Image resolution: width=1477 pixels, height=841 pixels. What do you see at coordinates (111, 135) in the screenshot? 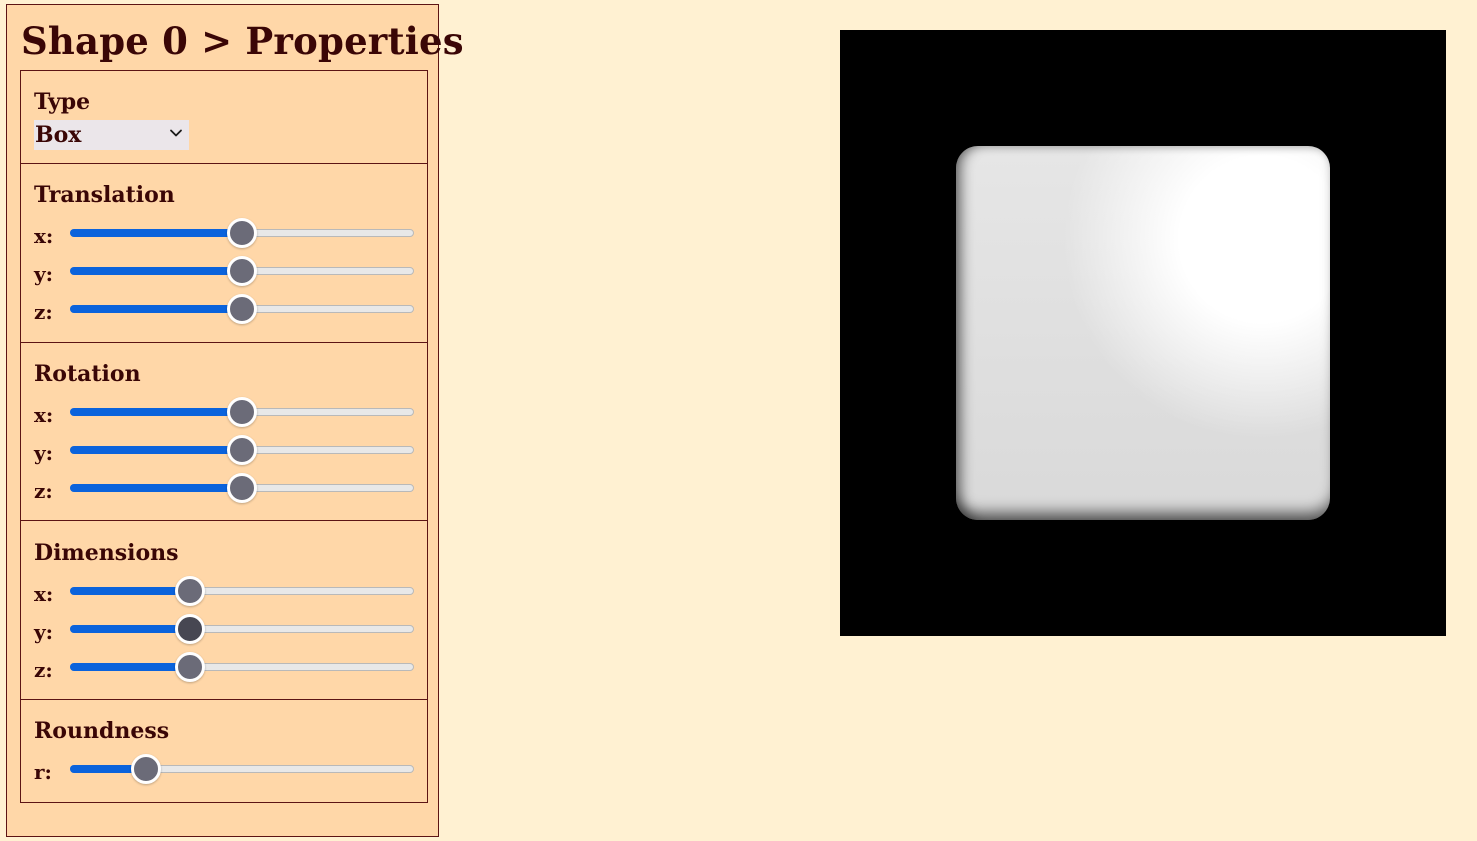
I see `shape-type-select: Box` at bounding box center [111, 135].